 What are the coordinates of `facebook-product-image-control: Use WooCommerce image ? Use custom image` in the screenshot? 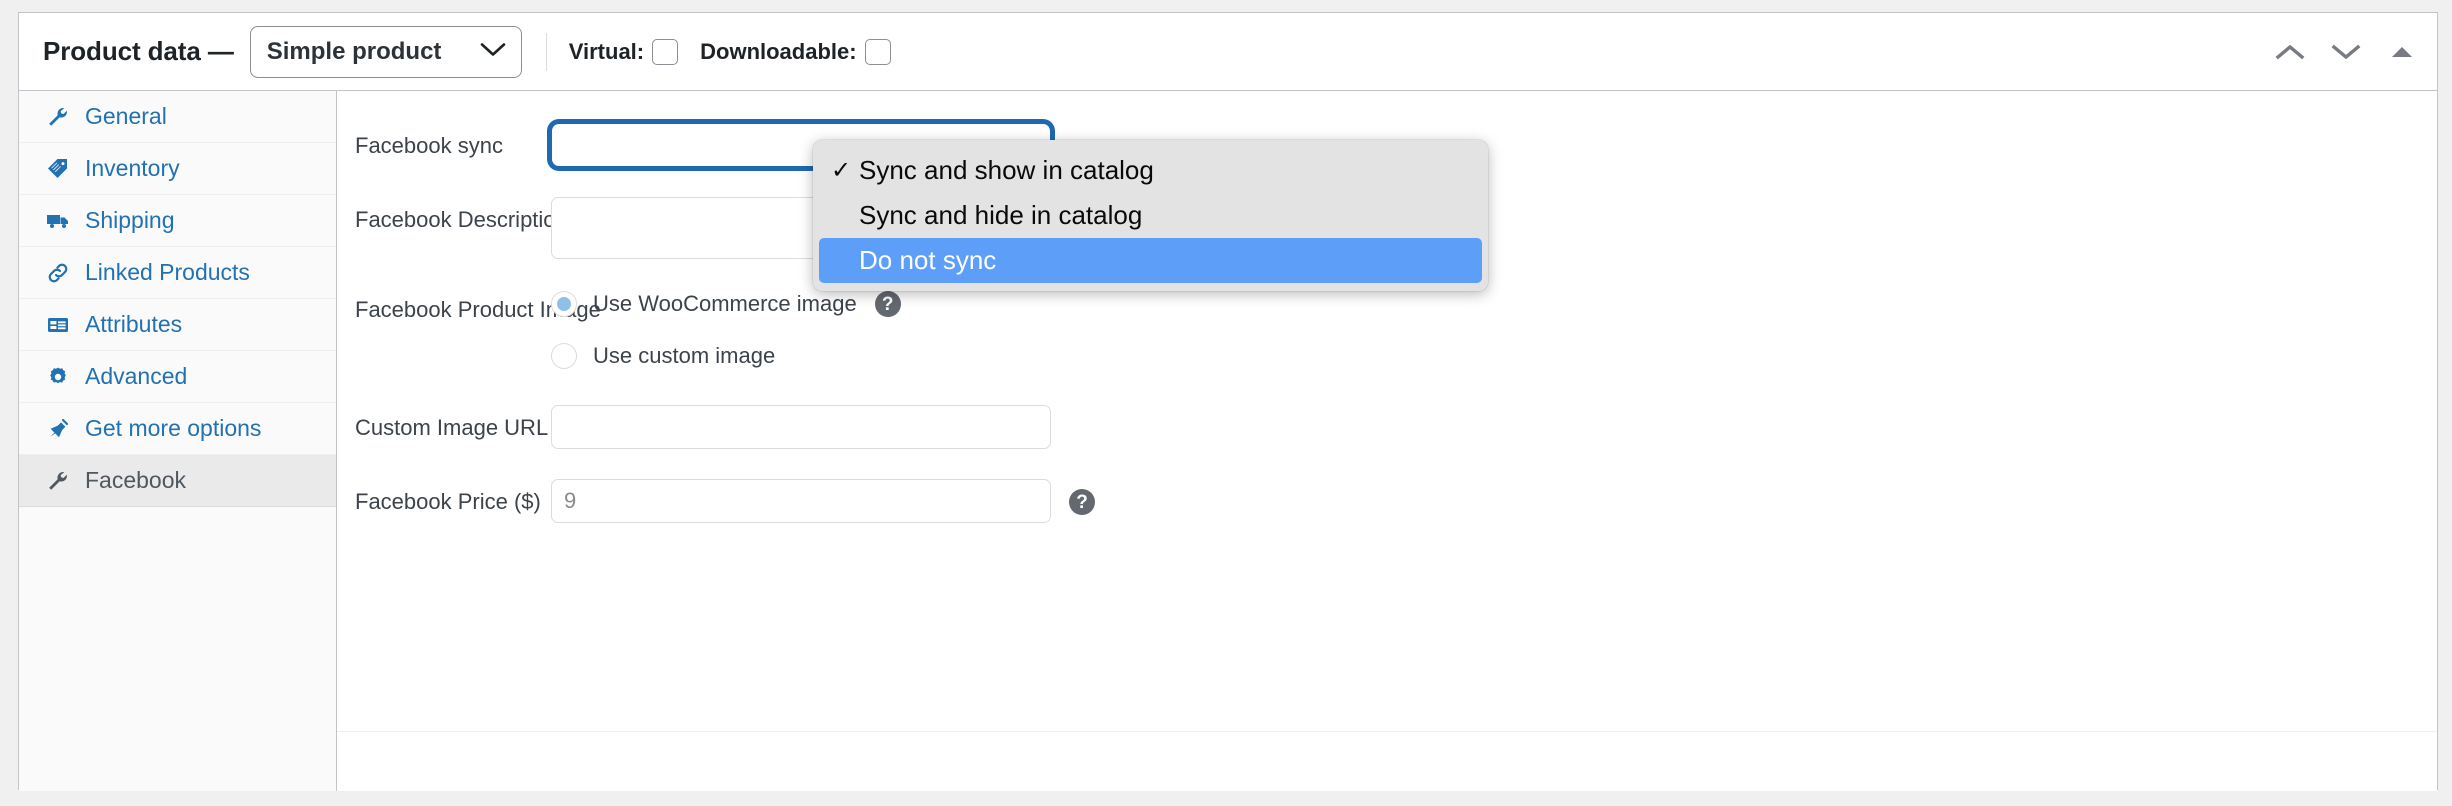 It's located at (726, 330).